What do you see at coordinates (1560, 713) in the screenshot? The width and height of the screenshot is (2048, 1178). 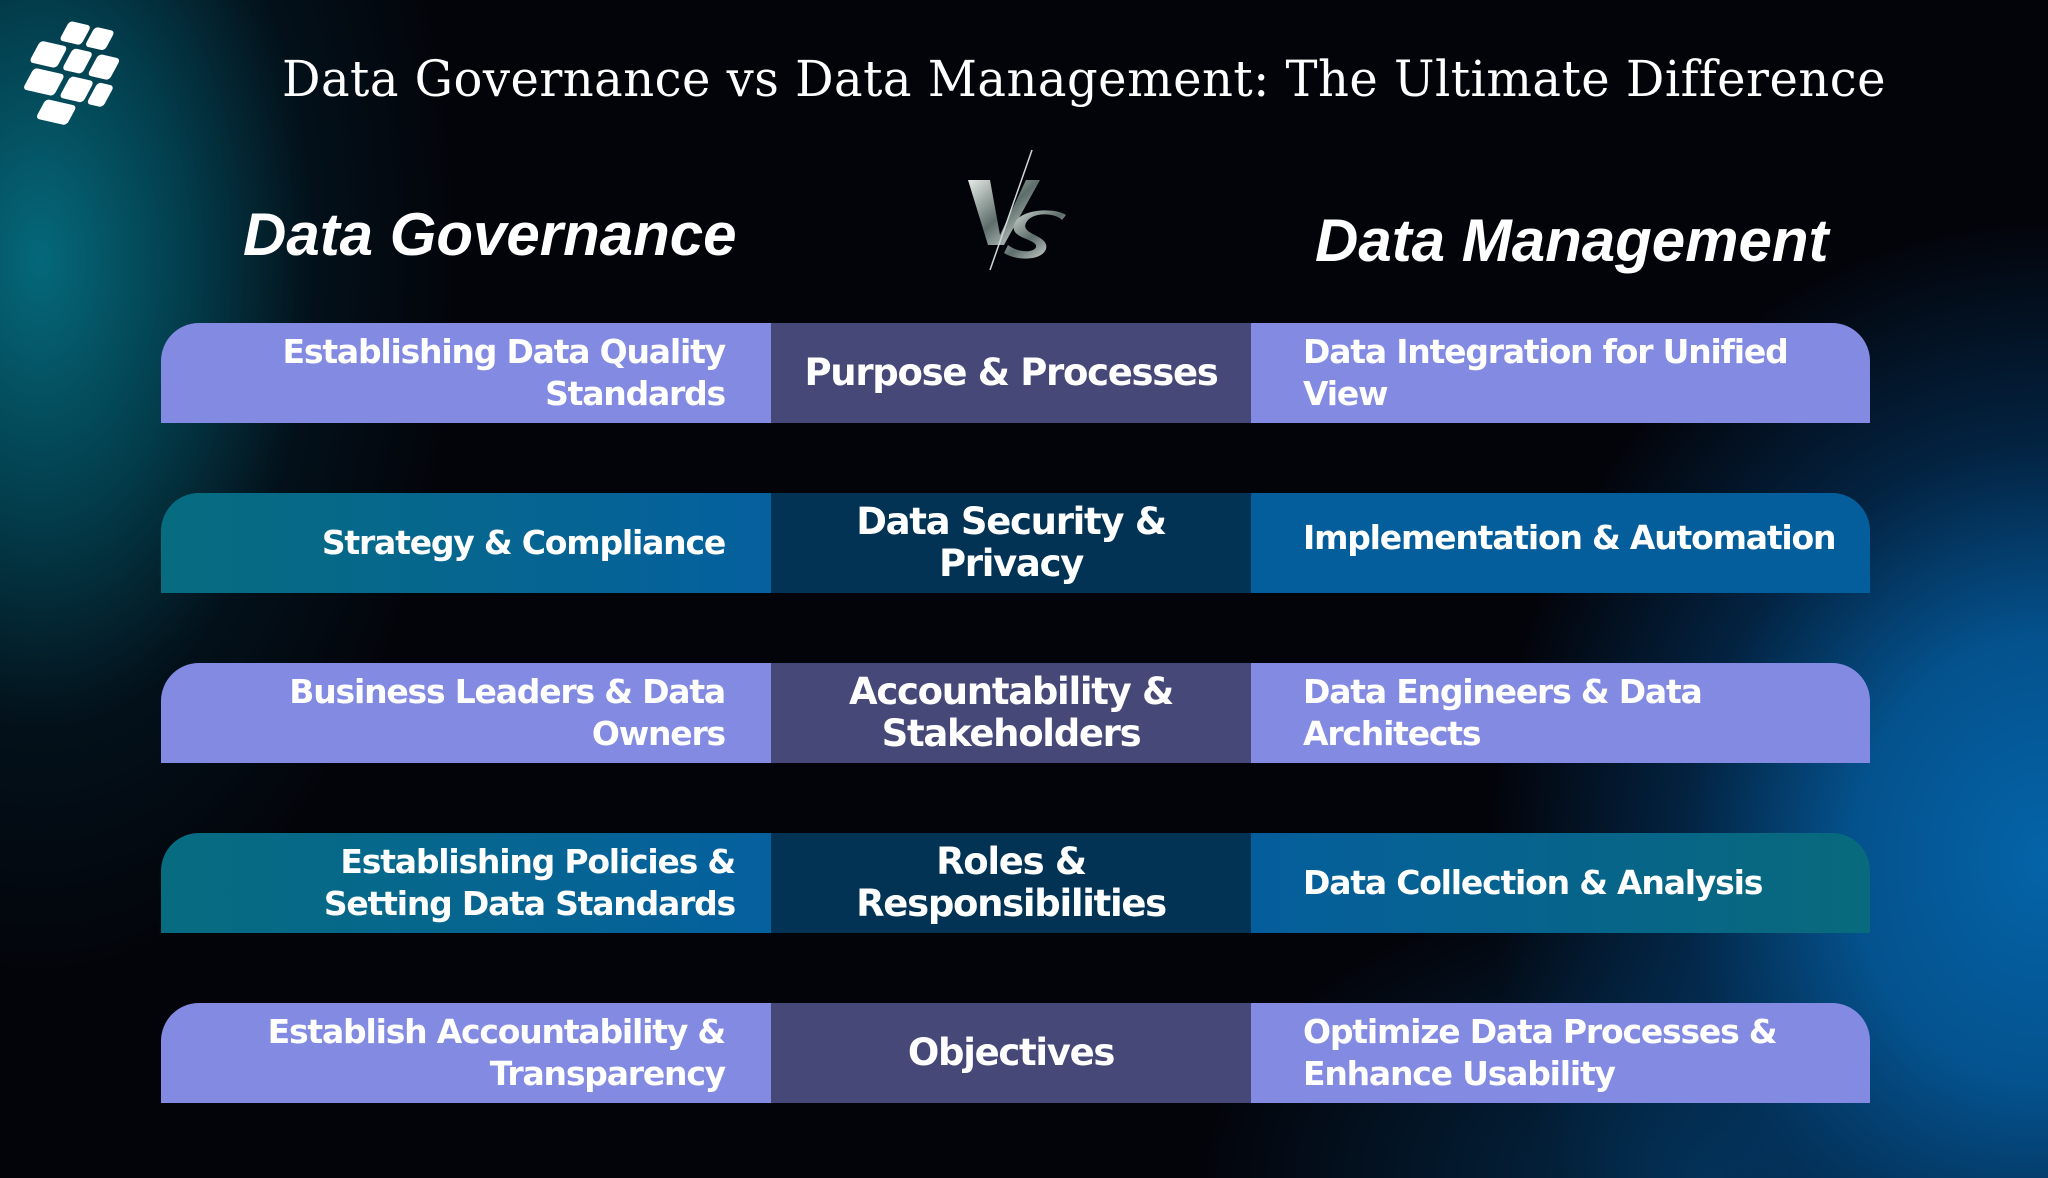 I see `management-cell: Data Engineers & Data Architects` at bounding box center [1560, 713].